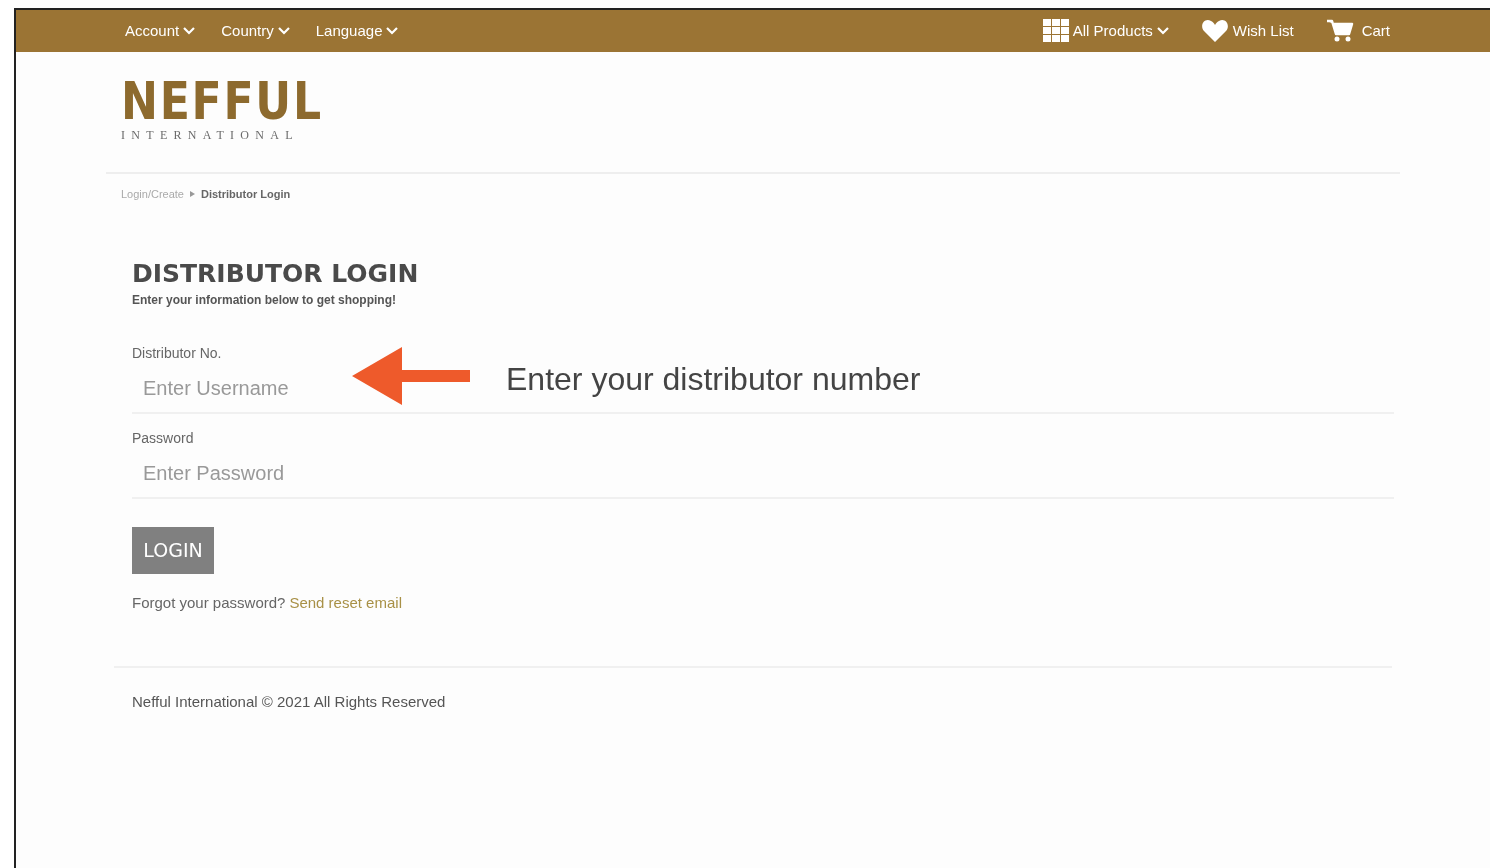 The image size is (1490, 868). What do you see at coordinates (173, 550) in the screenshot?
I see `login-button: LOGIN` at bounding box center [173, 550].